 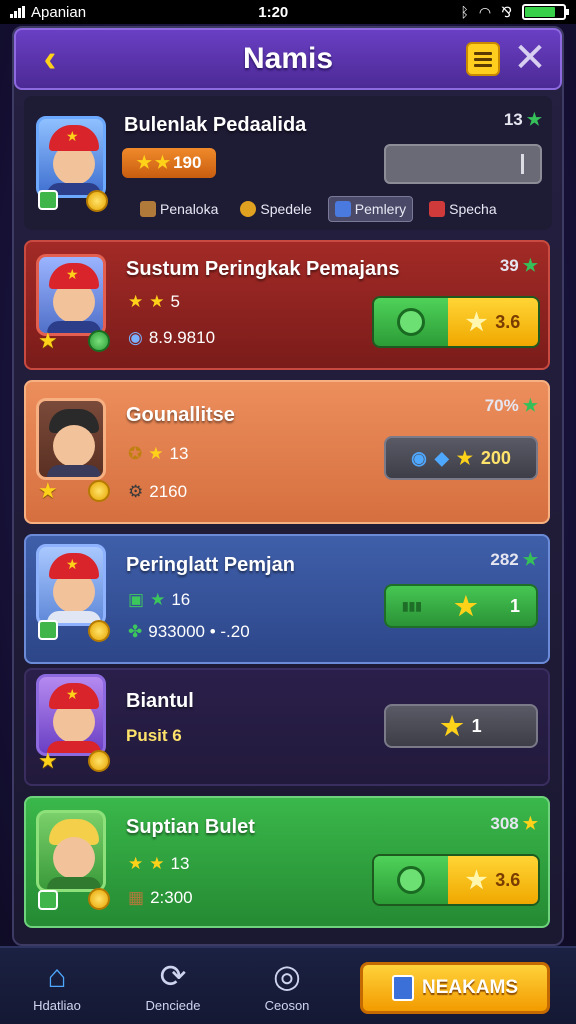 I want to click on status-value: Pusit 6, so click(x=154, y=735).